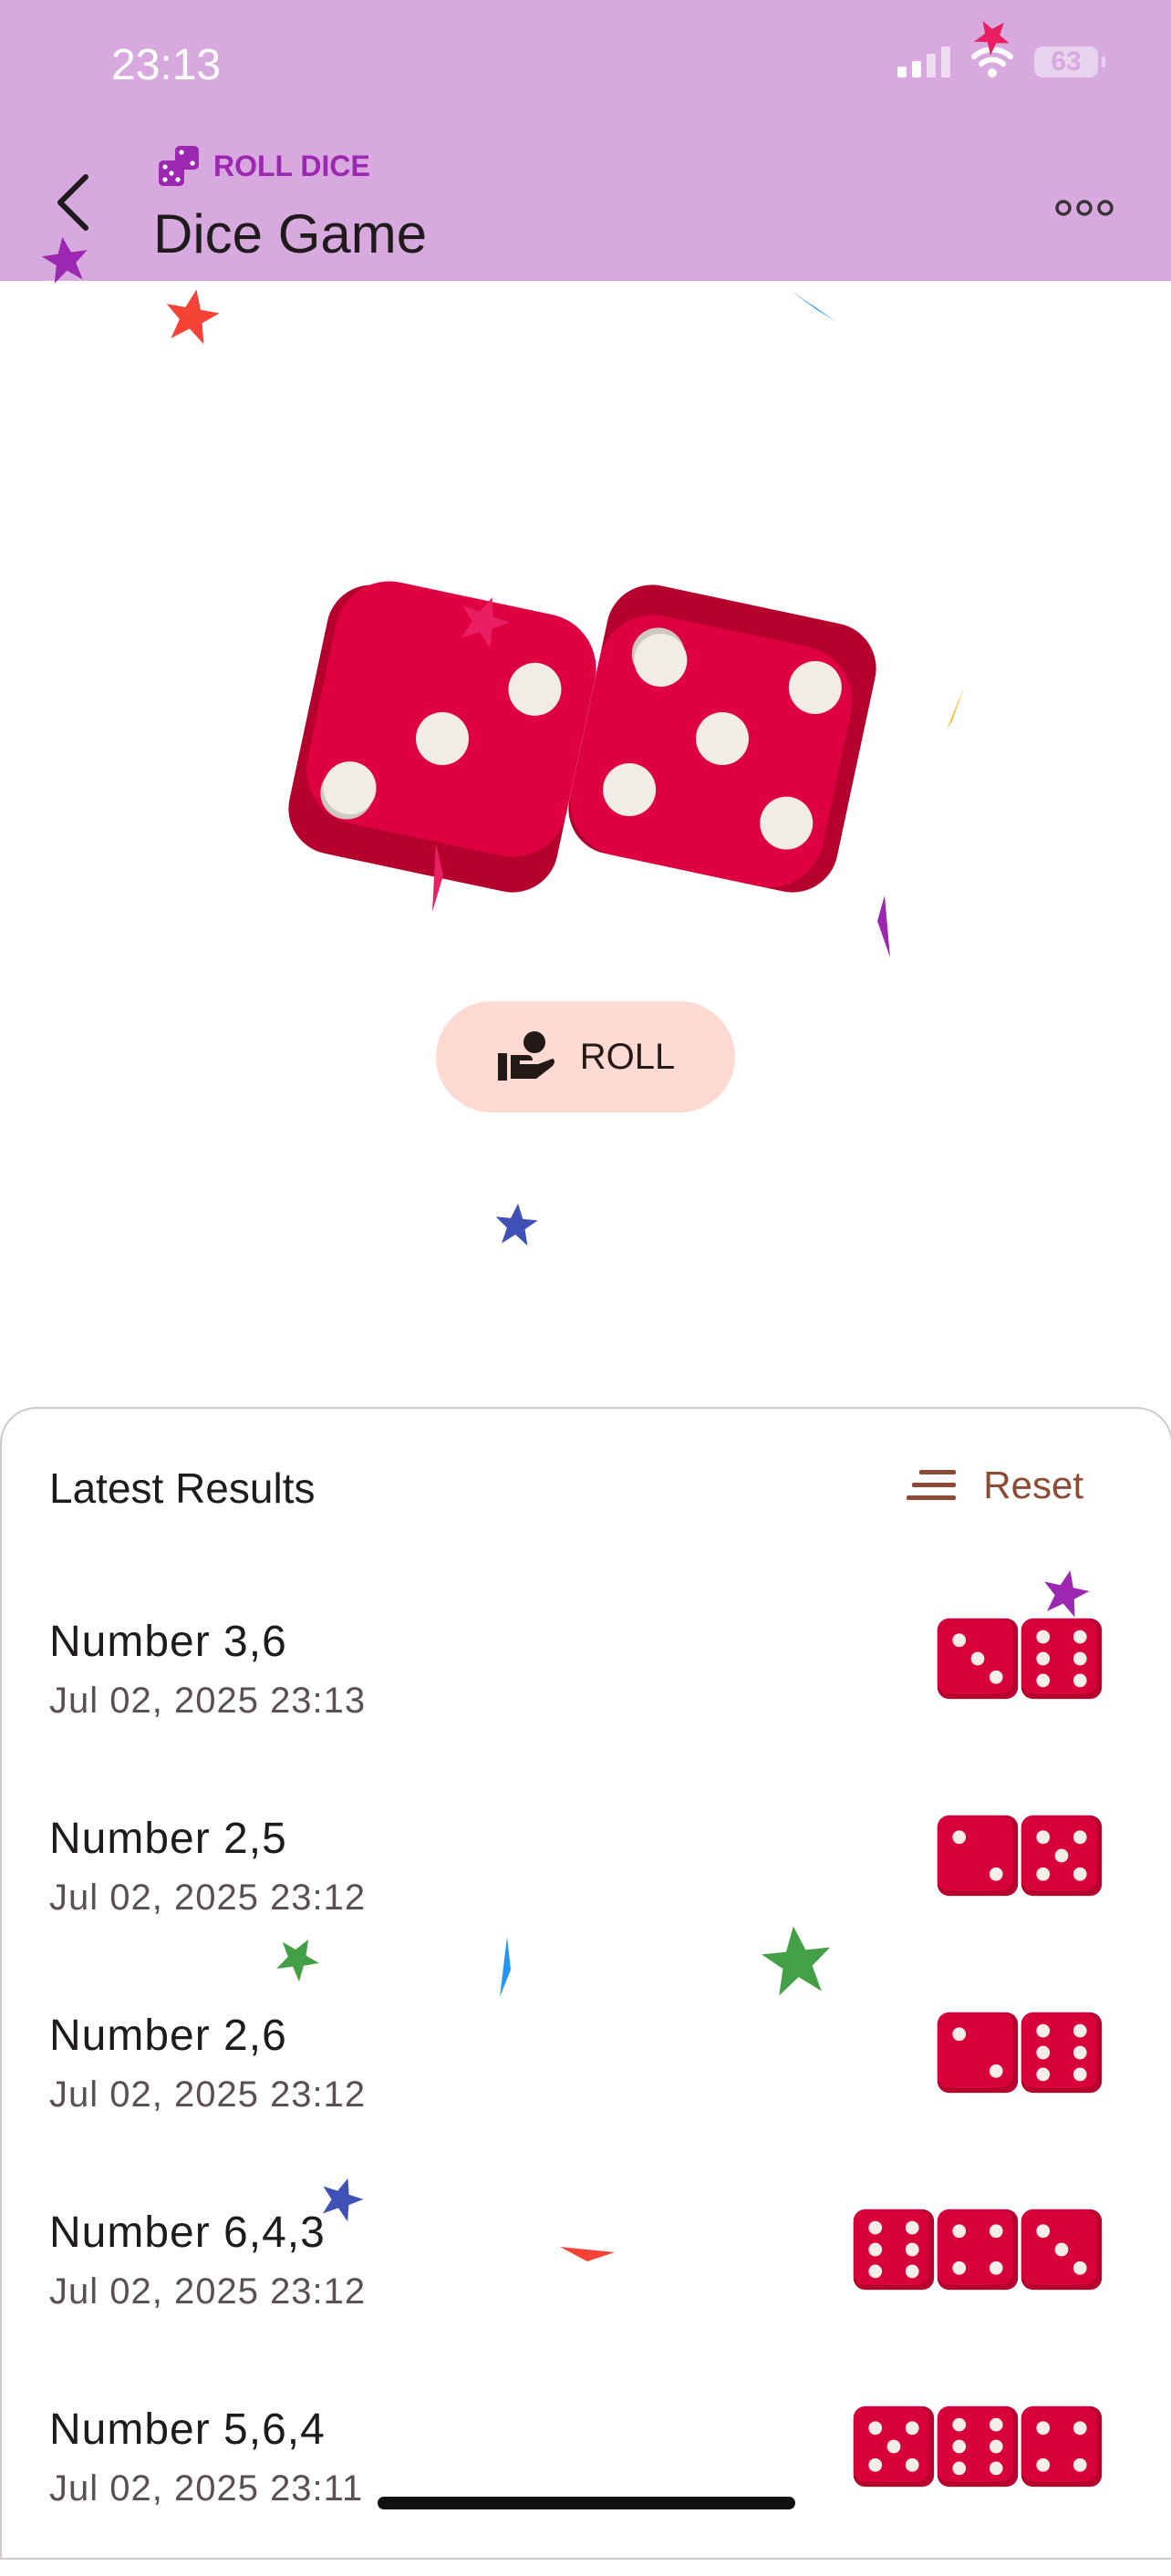 This screenshot has width=1171, height=2576. Describe the element at coordinates (1084, 208) in the screenshot. I see `more-options-icon` at that location.